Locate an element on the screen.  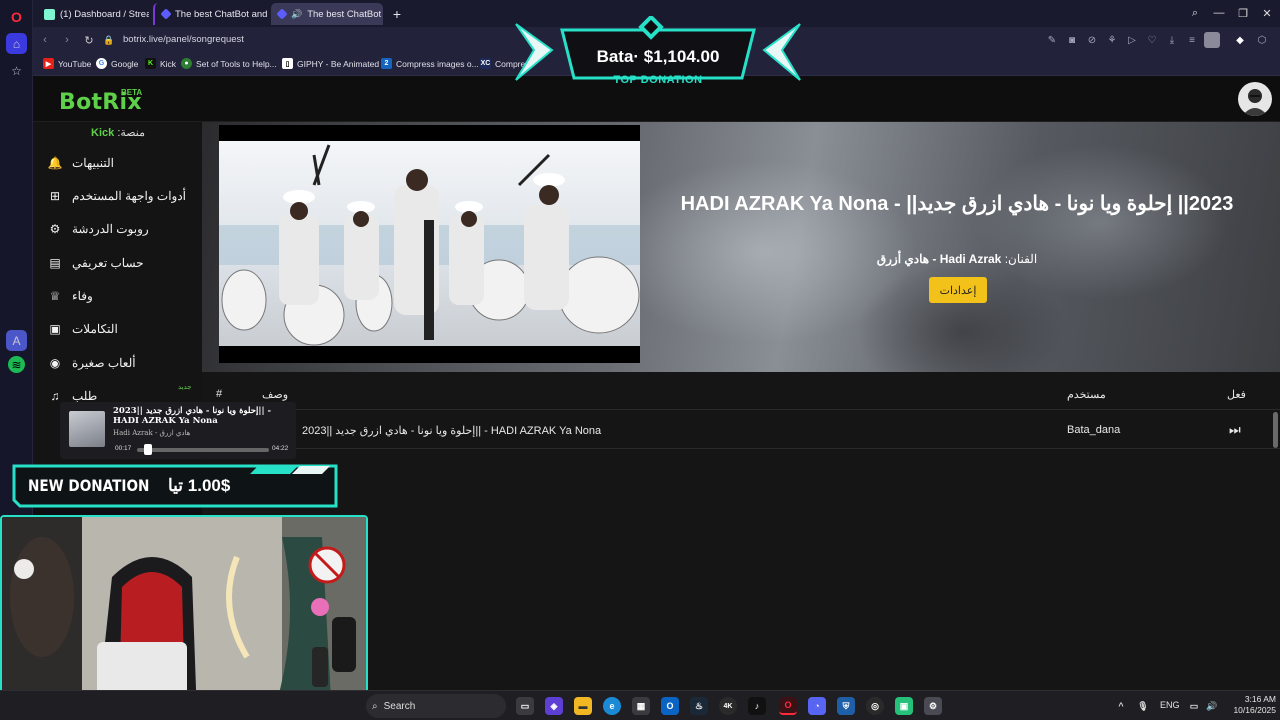
settings-icon: ⬡ is located at coordinates (1262, 40).